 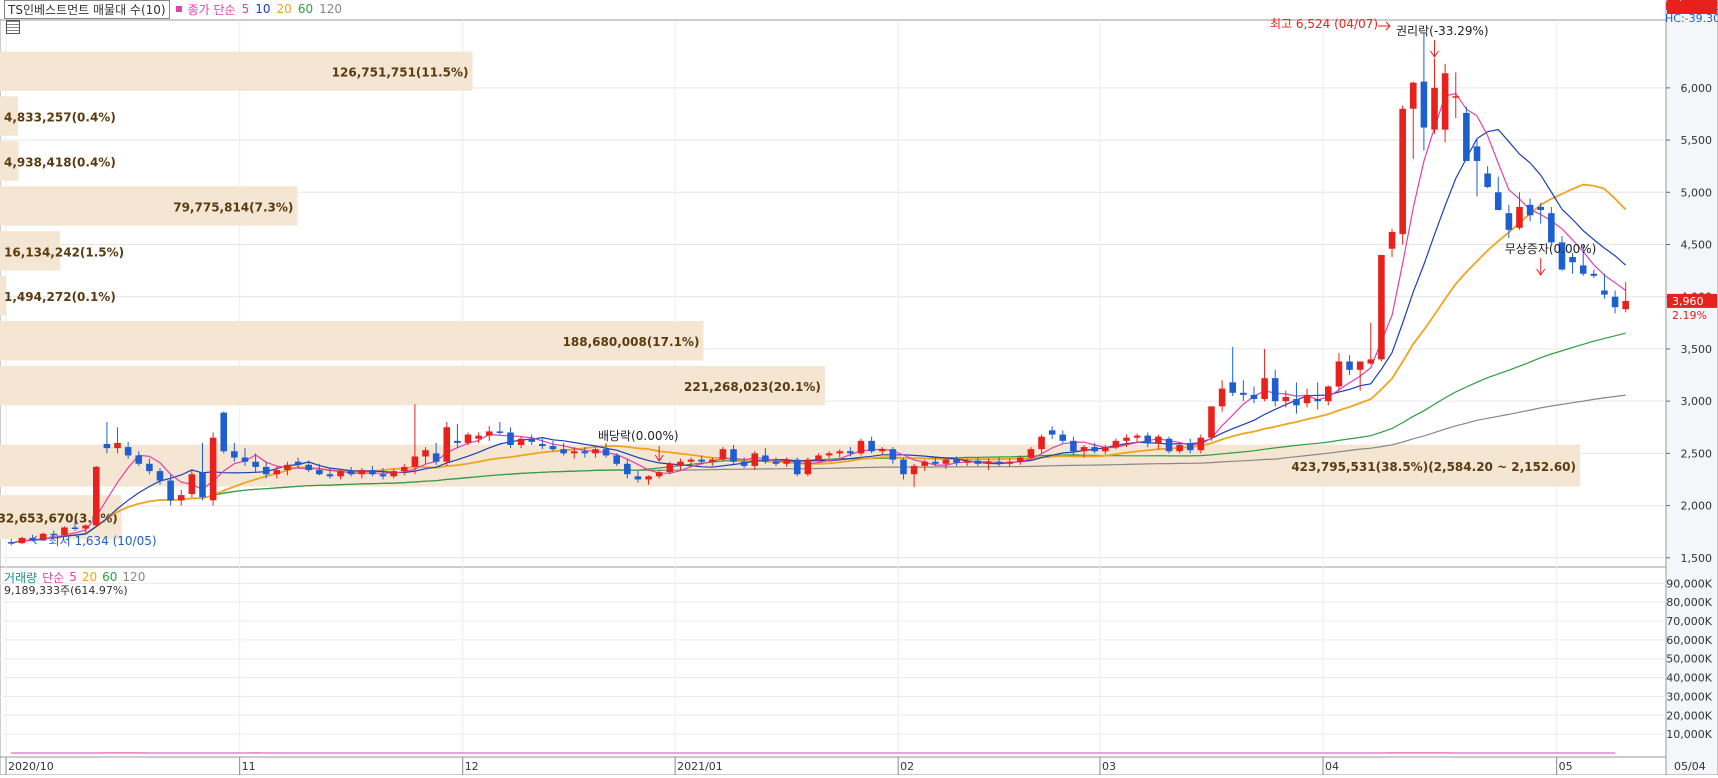 I want to click on ma-period-20: 20, so click(x=284, y=9).